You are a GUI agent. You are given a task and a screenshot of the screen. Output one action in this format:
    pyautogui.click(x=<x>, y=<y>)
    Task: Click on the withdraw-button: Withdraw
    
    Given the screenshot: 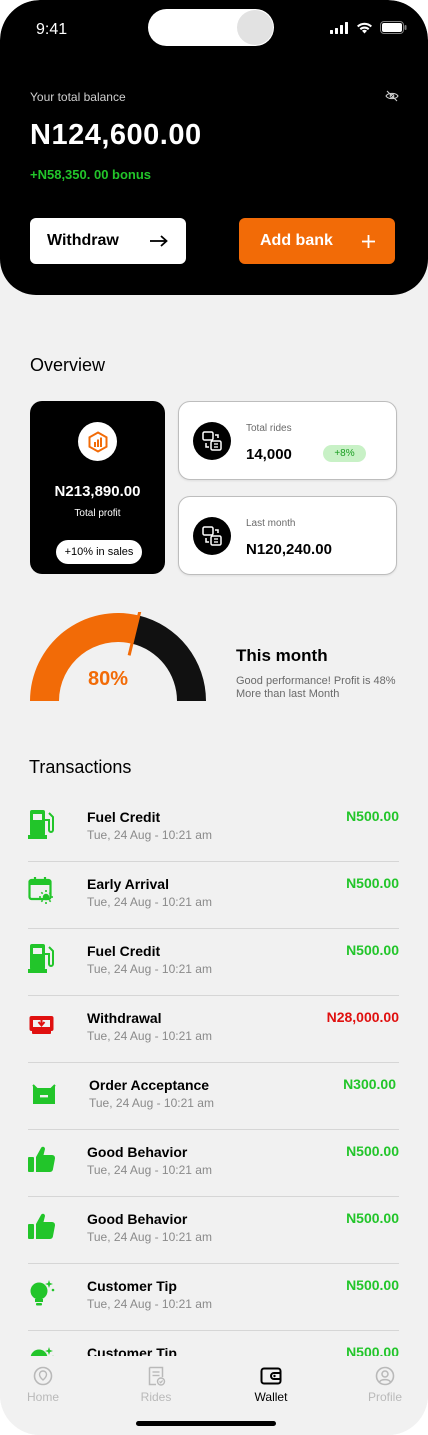 What is the action you would take?
    pyautogui.click(x=108, y=241)
    